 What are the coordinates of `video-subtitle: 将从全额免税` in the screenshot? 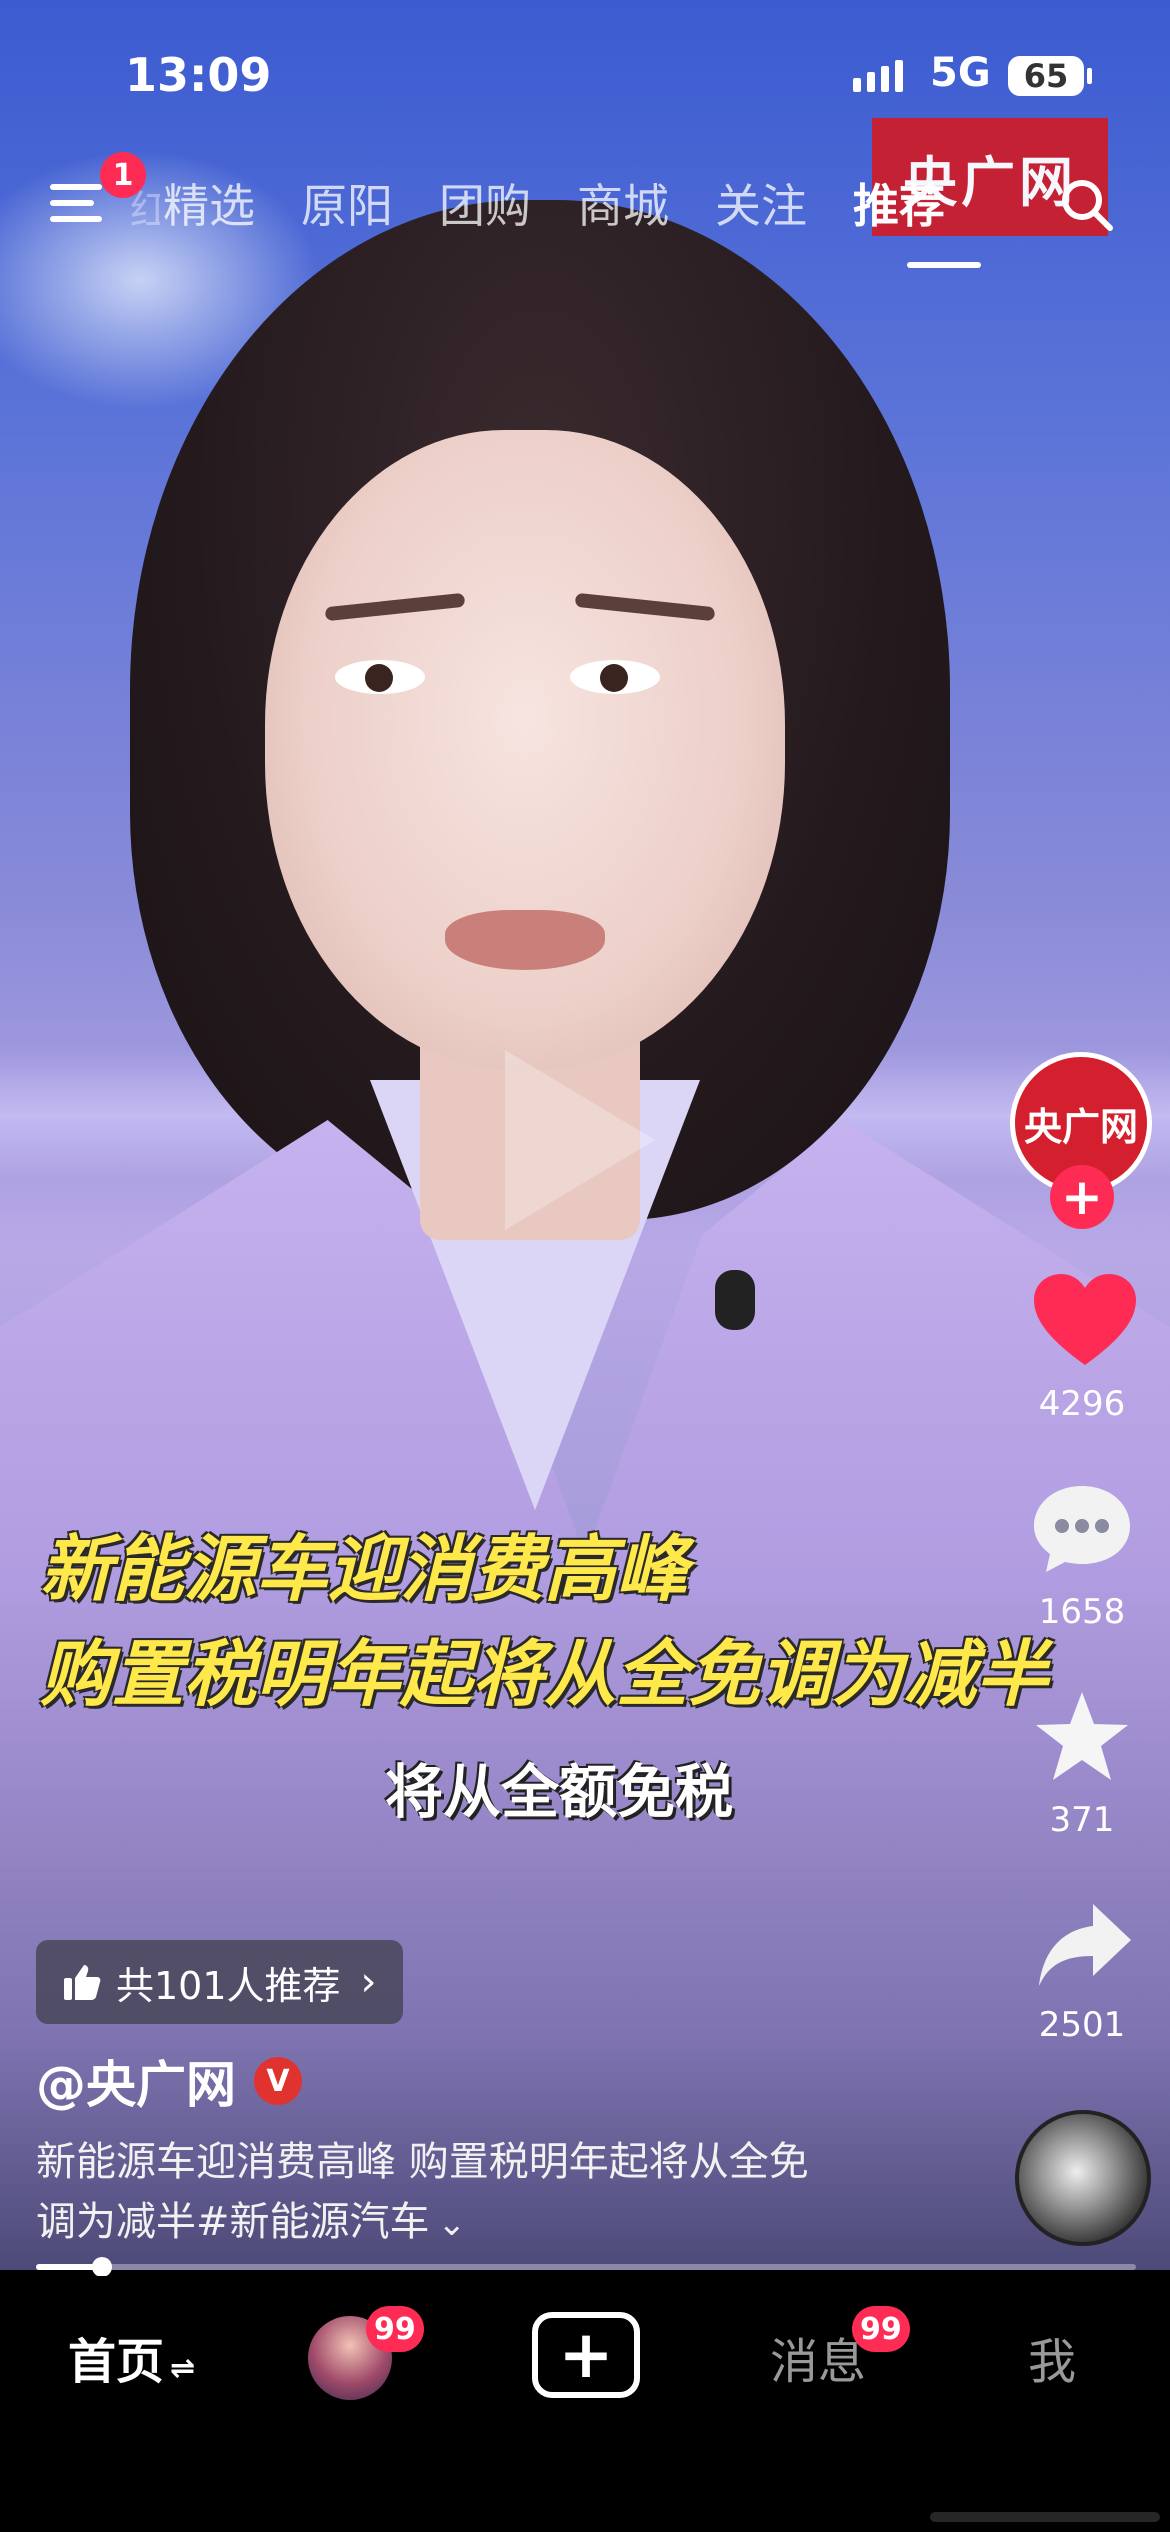 It's located at (559, 1792).